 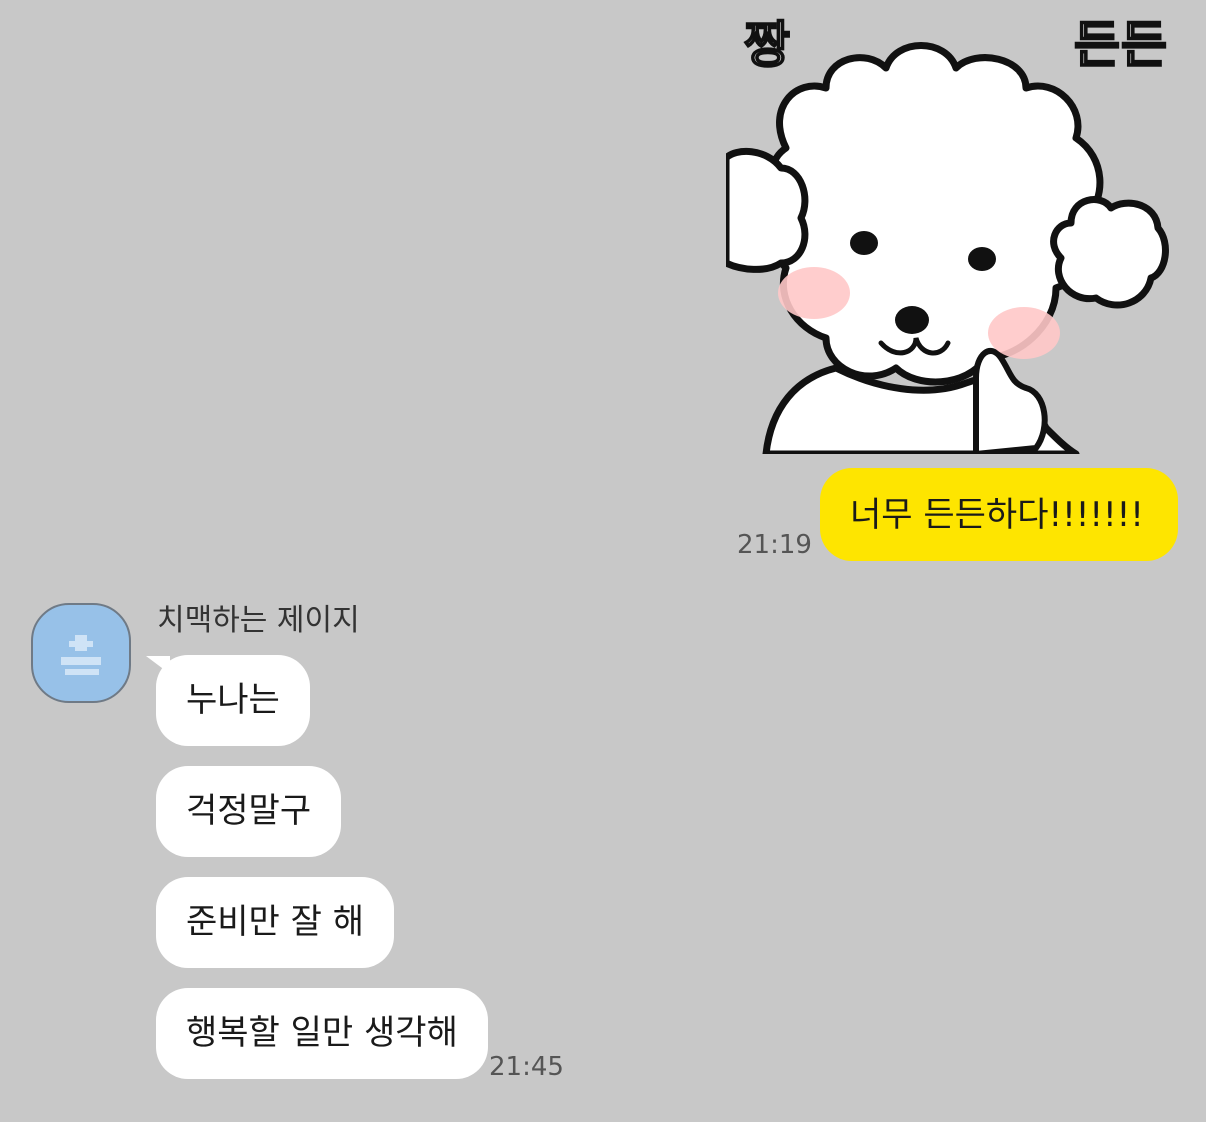 I want to click on incoming-message-bubble: 준비만 잘 해, so click(x=275, y=922).